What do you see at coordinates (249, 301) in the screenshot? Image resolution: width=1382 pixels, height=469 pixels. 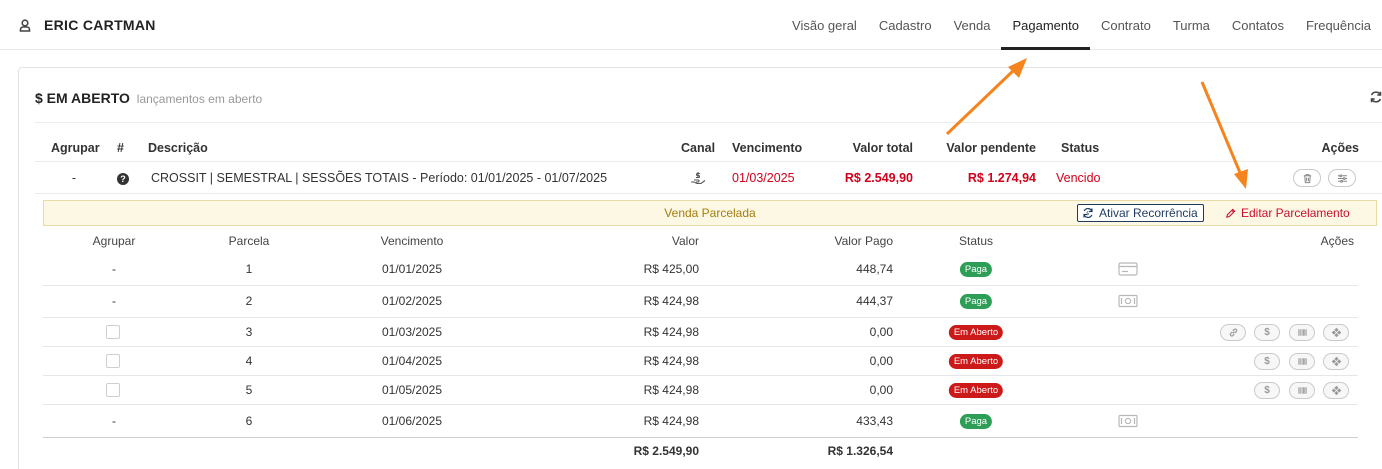 I see `parcela-value: 2` at bounding box center [249, 301].